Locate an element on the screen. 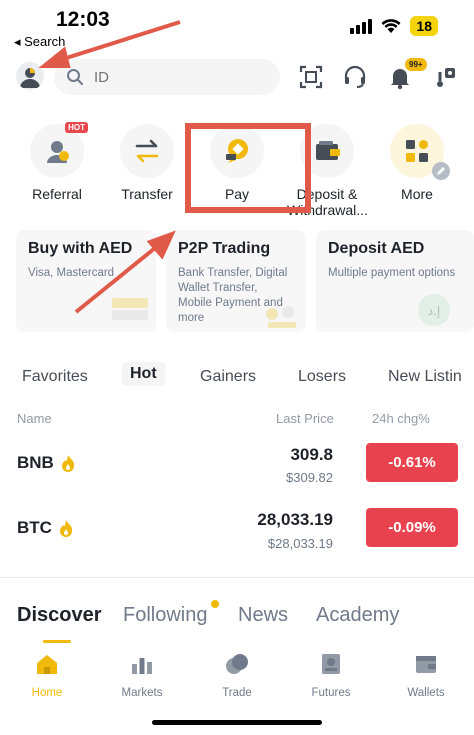 The width and height of the screenshot is (474, 735). active-tab-underline is located at coordinates (57, 641).